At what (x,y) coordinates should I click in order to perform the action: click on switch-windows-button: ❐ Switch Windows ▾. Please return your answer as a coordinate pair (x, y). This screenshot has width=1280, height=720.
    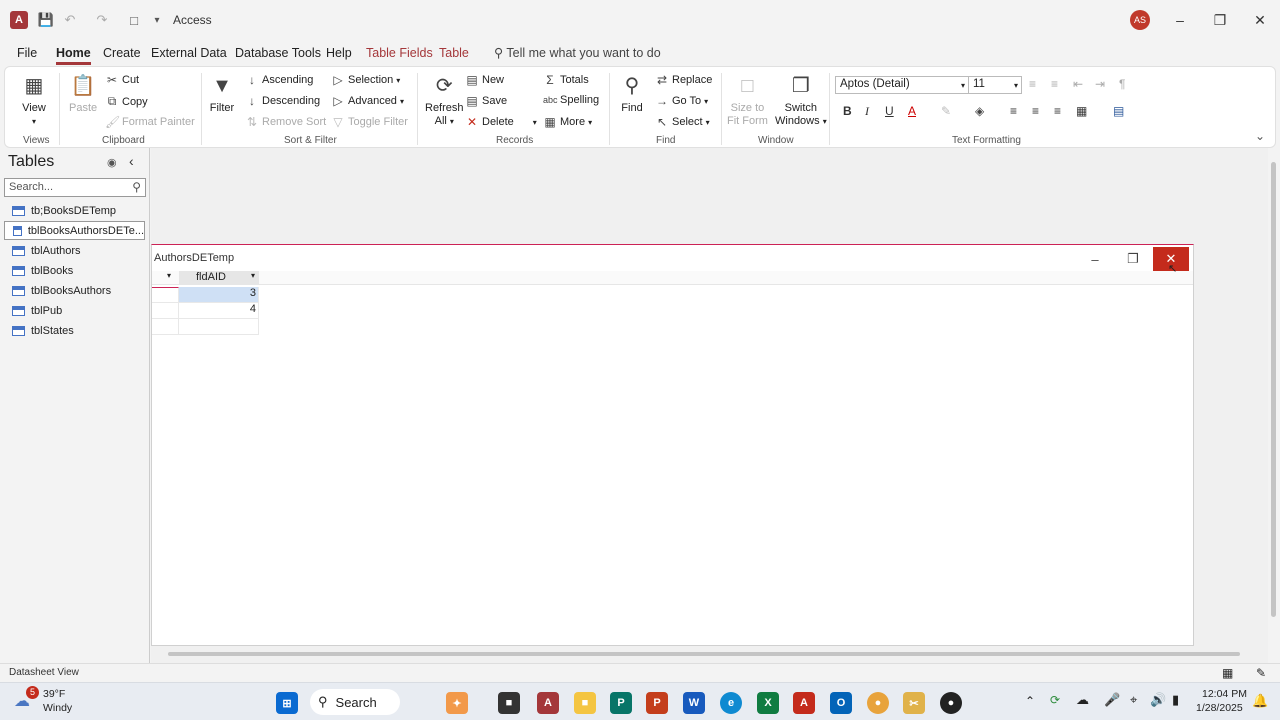
    Looking at the image, I should click on (801, 100).